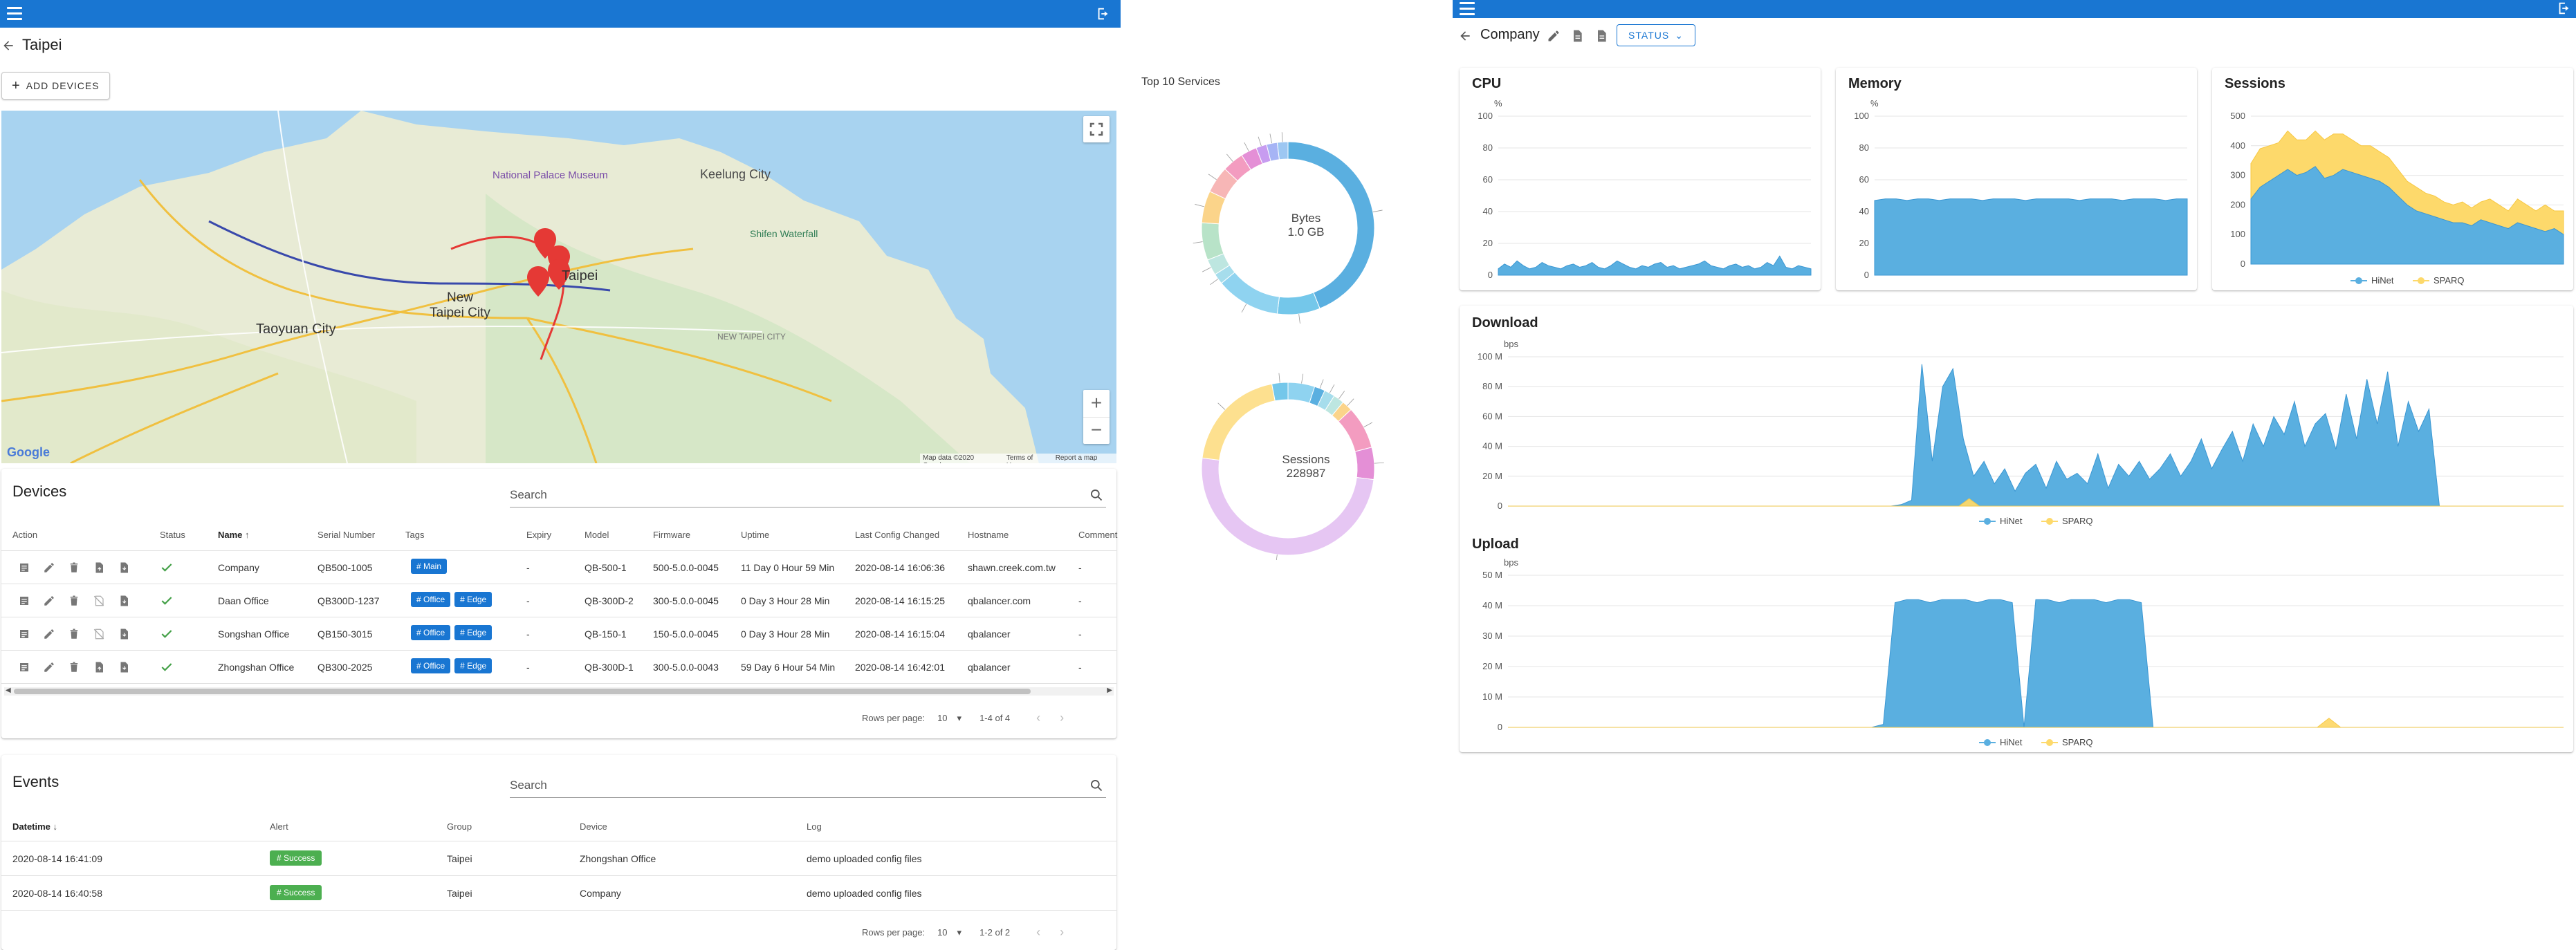  What do you see at coordinates (1510, 34) in the screenshot?
I see `right-page-title: Company` at bounding box center [1510, 34].